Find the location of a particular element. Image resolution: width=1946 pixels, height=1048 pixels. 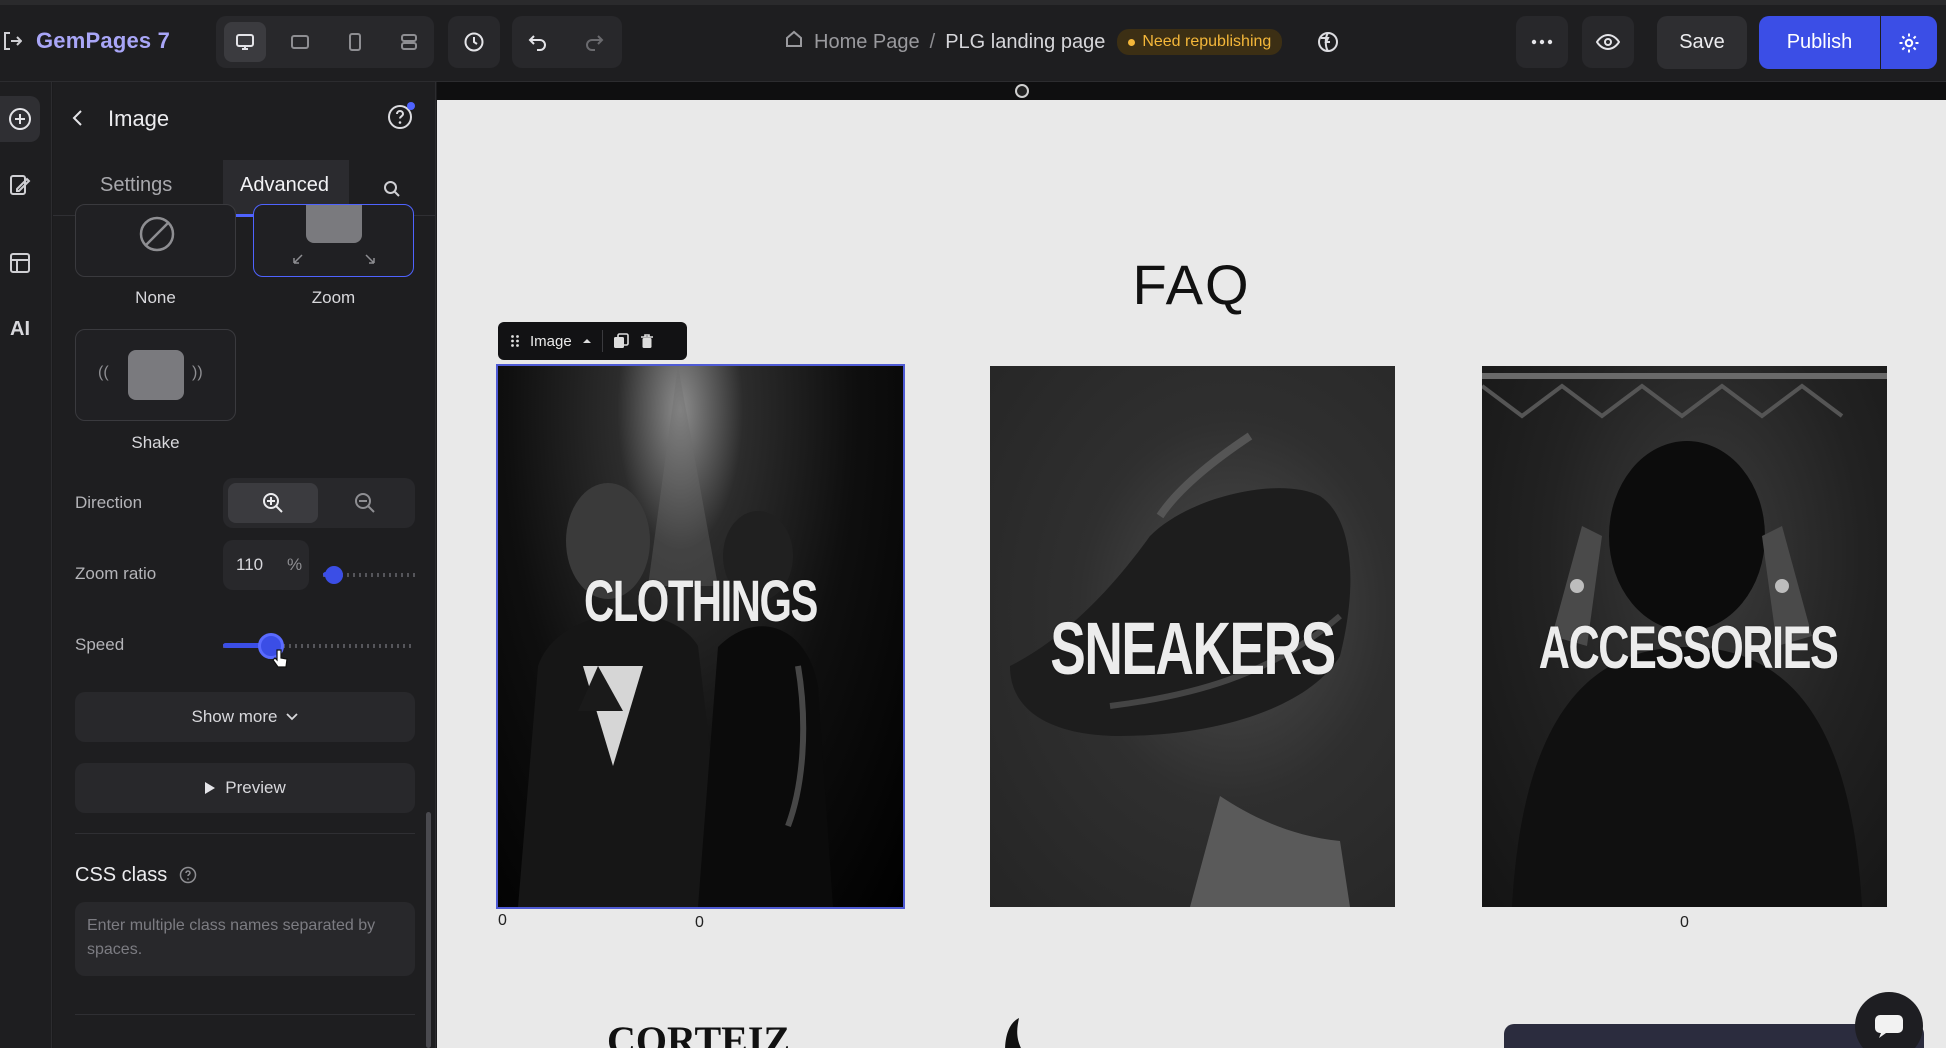

duplicate-icon is located at coordinates (621, 341).